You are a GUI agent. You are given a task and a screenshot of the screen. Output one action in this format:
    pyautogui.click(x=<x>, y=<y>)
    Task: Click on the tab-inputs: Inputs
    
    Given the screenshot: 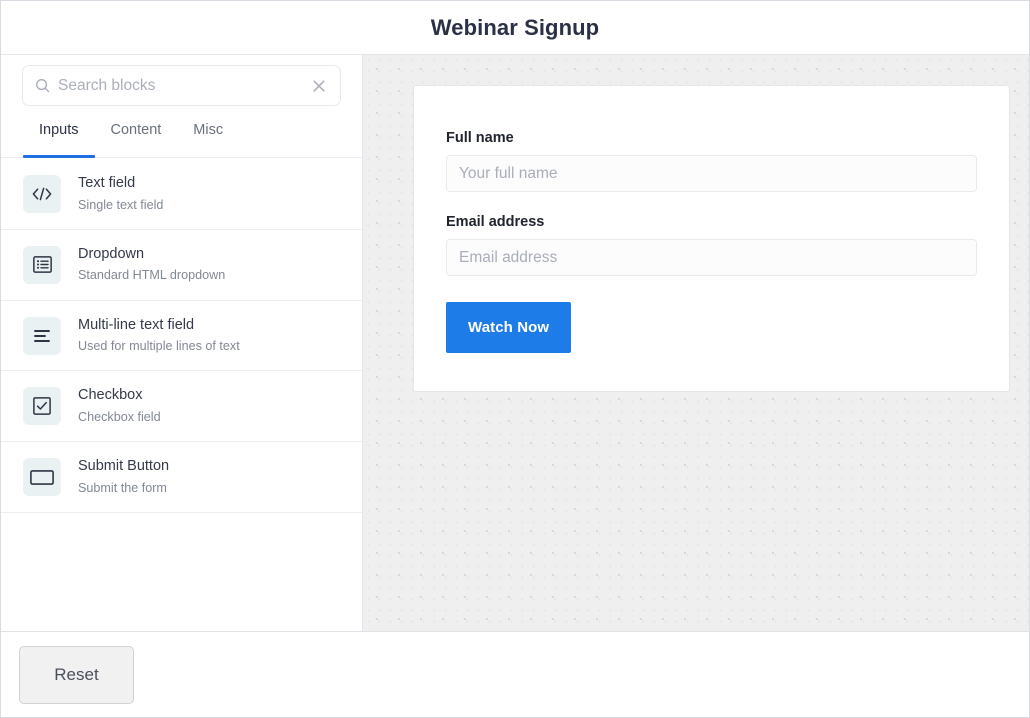 What is the action you would take?
    pyautogui.click(x=59, y=140)
    